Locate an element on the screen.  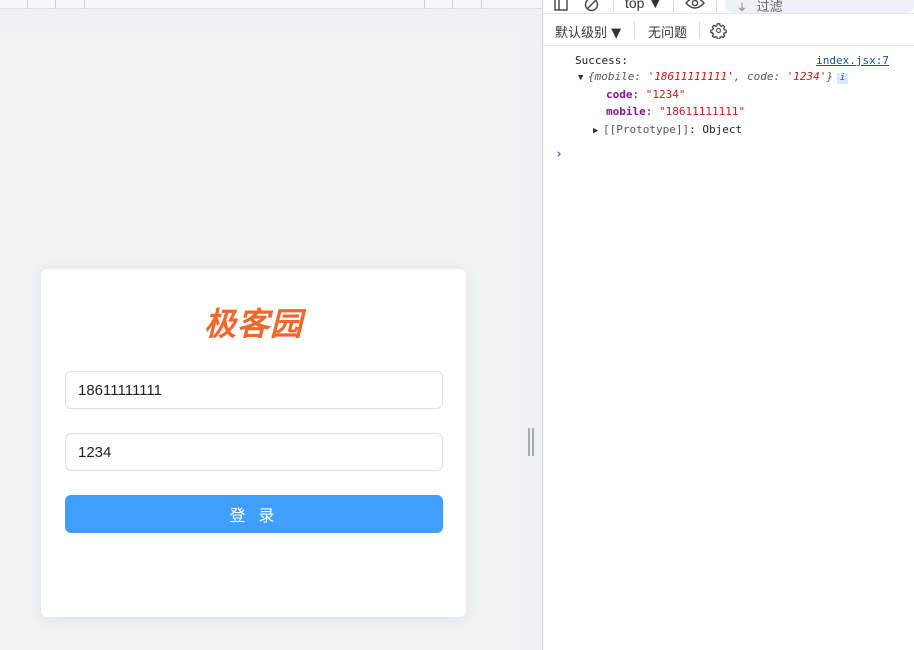
collapsed-triangle-icon: ▶ is located at coordinates (598, 131).